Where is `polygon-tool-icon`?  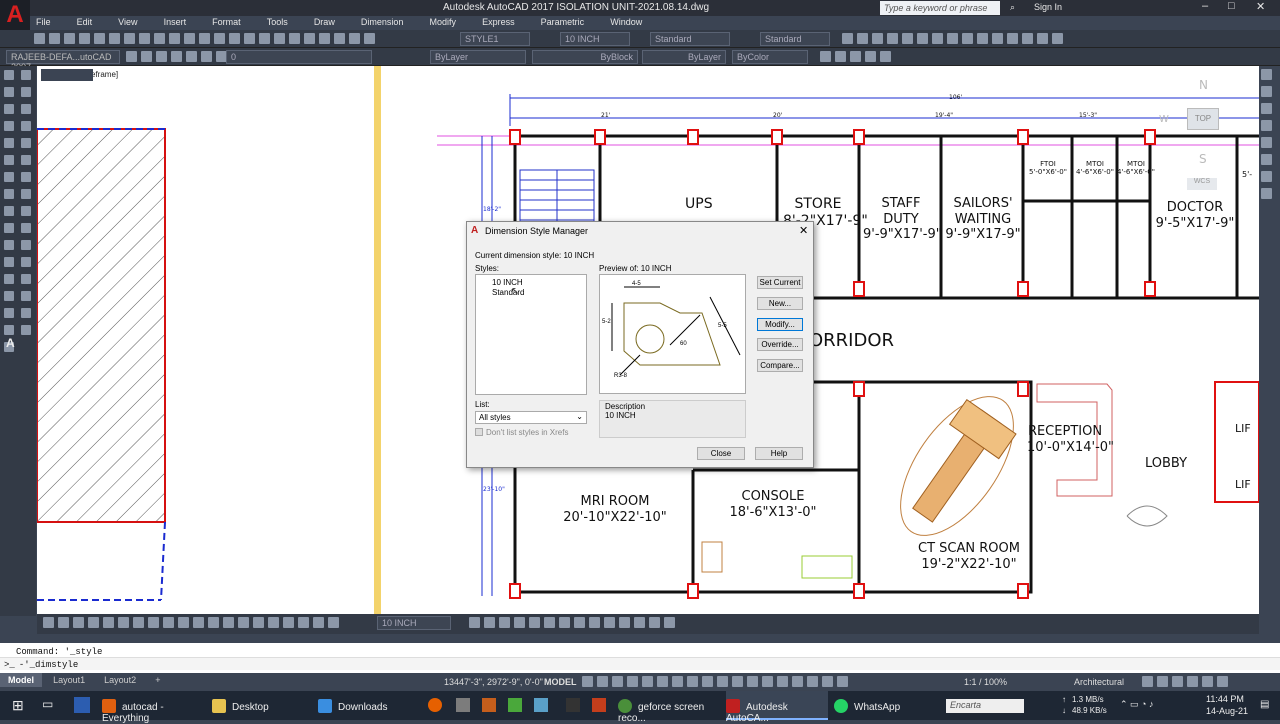 polygon-tool-icon is located at coordinates (9, 126).